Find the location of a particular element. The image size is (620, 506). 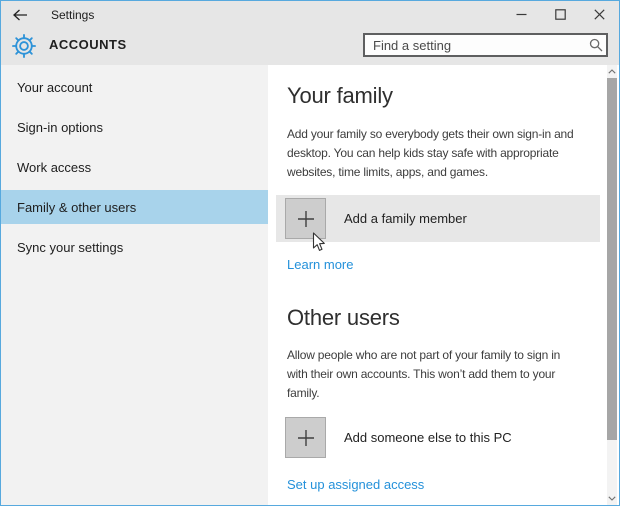

maximize-button is located at coordinates (560, 14).